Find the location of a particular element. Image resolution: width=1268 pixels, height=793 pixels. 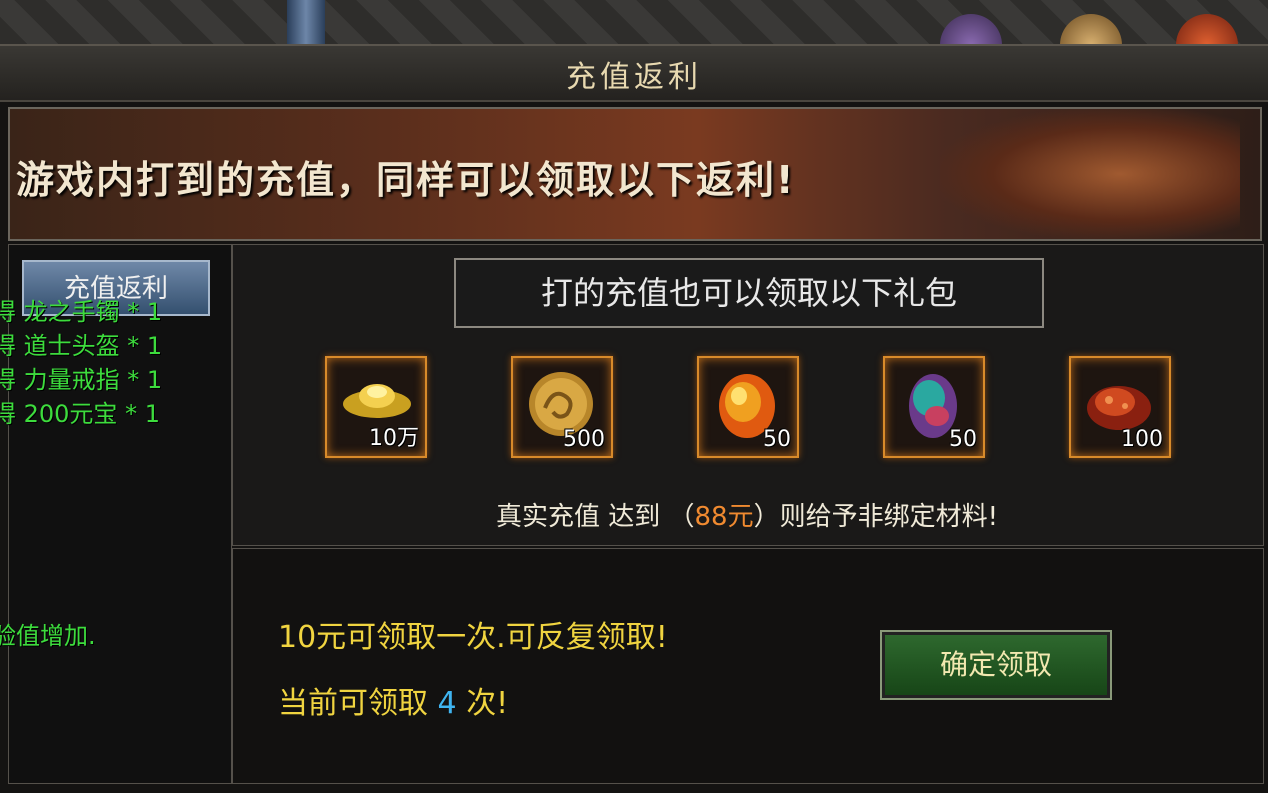

gift-slot-red-ore: 100 is located at coordinates (1120, 407).